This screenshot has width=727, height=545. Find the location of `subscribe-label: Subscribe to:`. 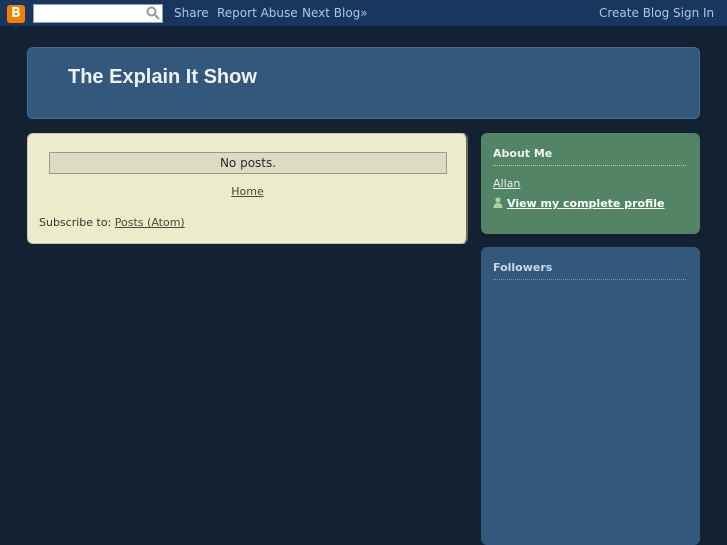

subscribe-label: Subscribe to: is located at coordinates (75, 222).